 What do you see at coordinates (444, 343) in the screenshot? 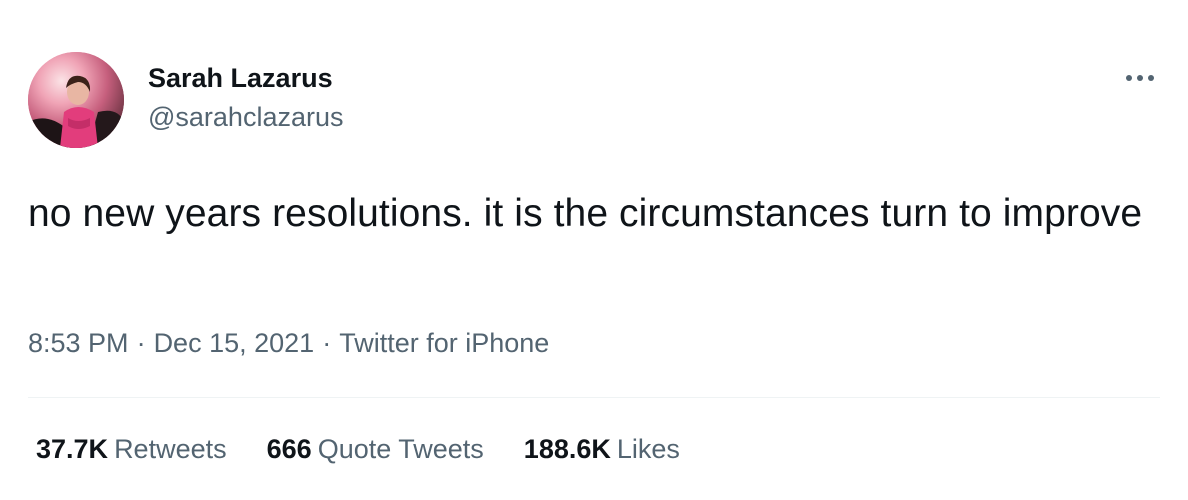
I see `tweet-source: Twitter for iPhone` at bounding box center [444, 343].